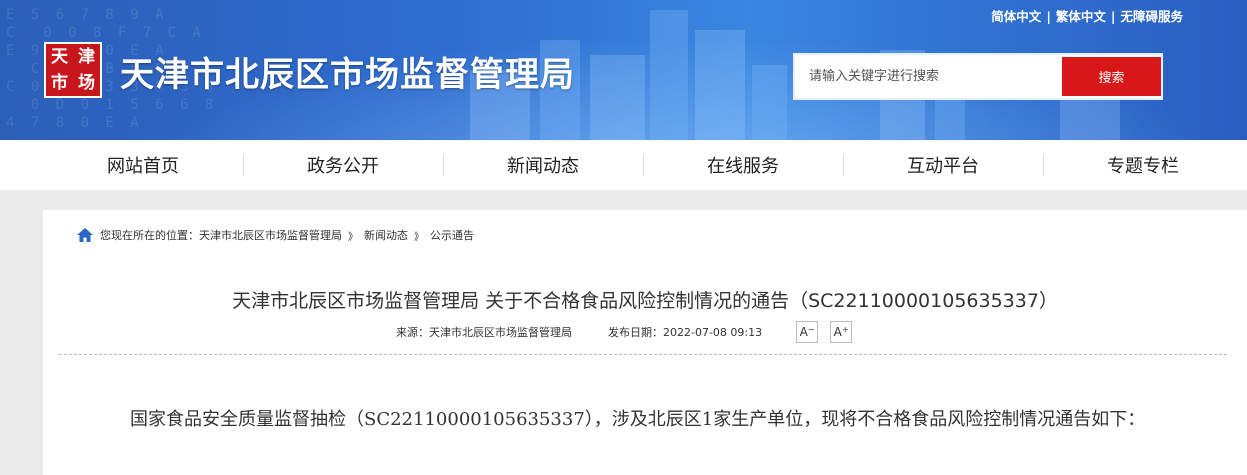 This screenshot has height=475, width=1247. I want to click on top-links: 简体中文 | 繁体中文 | 无障碍服务, so click(1087, 16).